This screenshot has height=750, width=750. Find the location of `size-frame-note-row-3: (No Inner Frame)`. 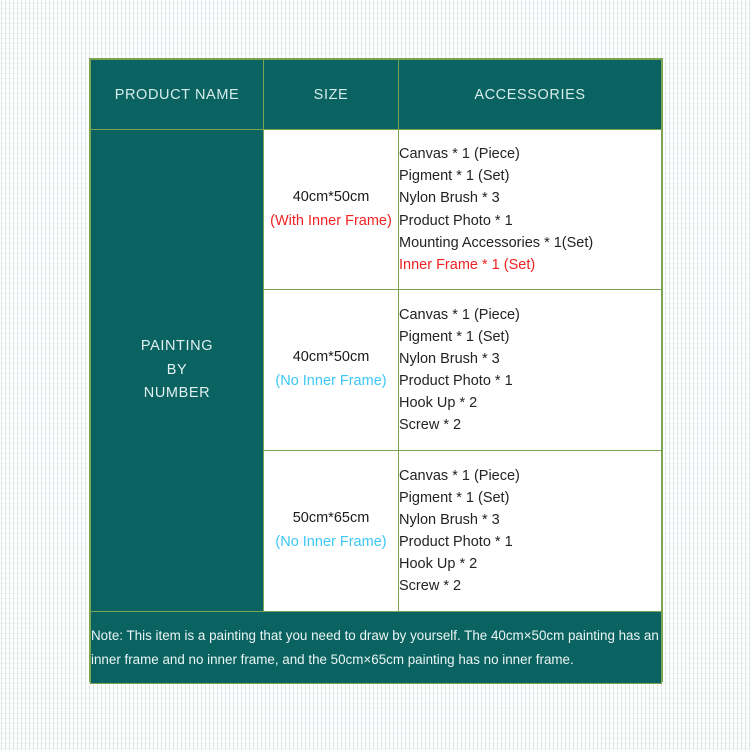

size-frame-note-row-3: (No Inner Frame) is located at coordinates (331, 542).